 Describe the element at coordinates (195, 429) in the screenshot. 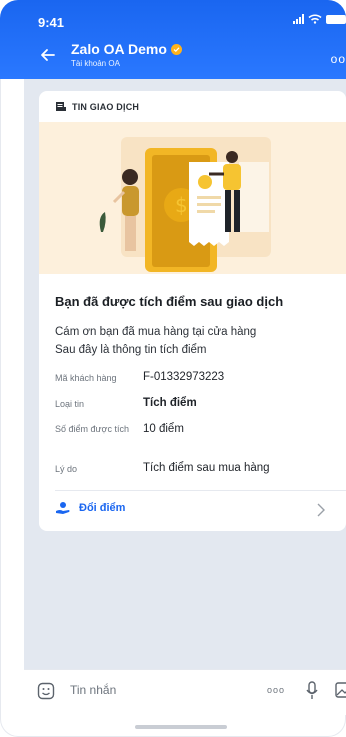

I see `info-row-points: Số điểm được tích 10 điểm` at that location.